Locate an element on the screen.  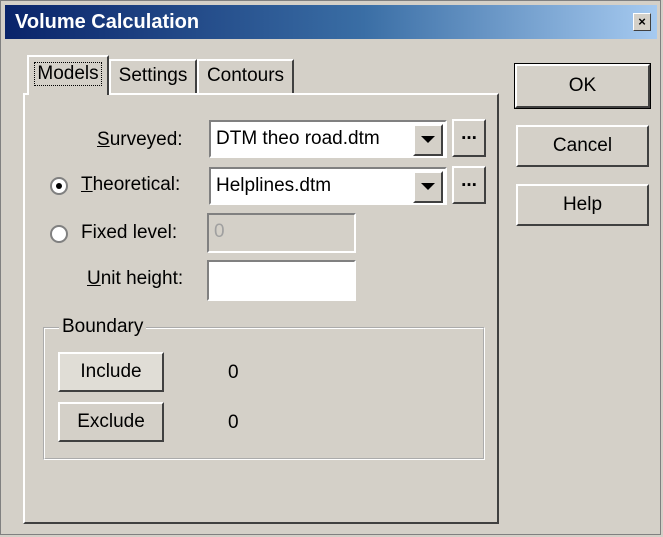
tab-settings: Settings is located at coordinates (153, 76).